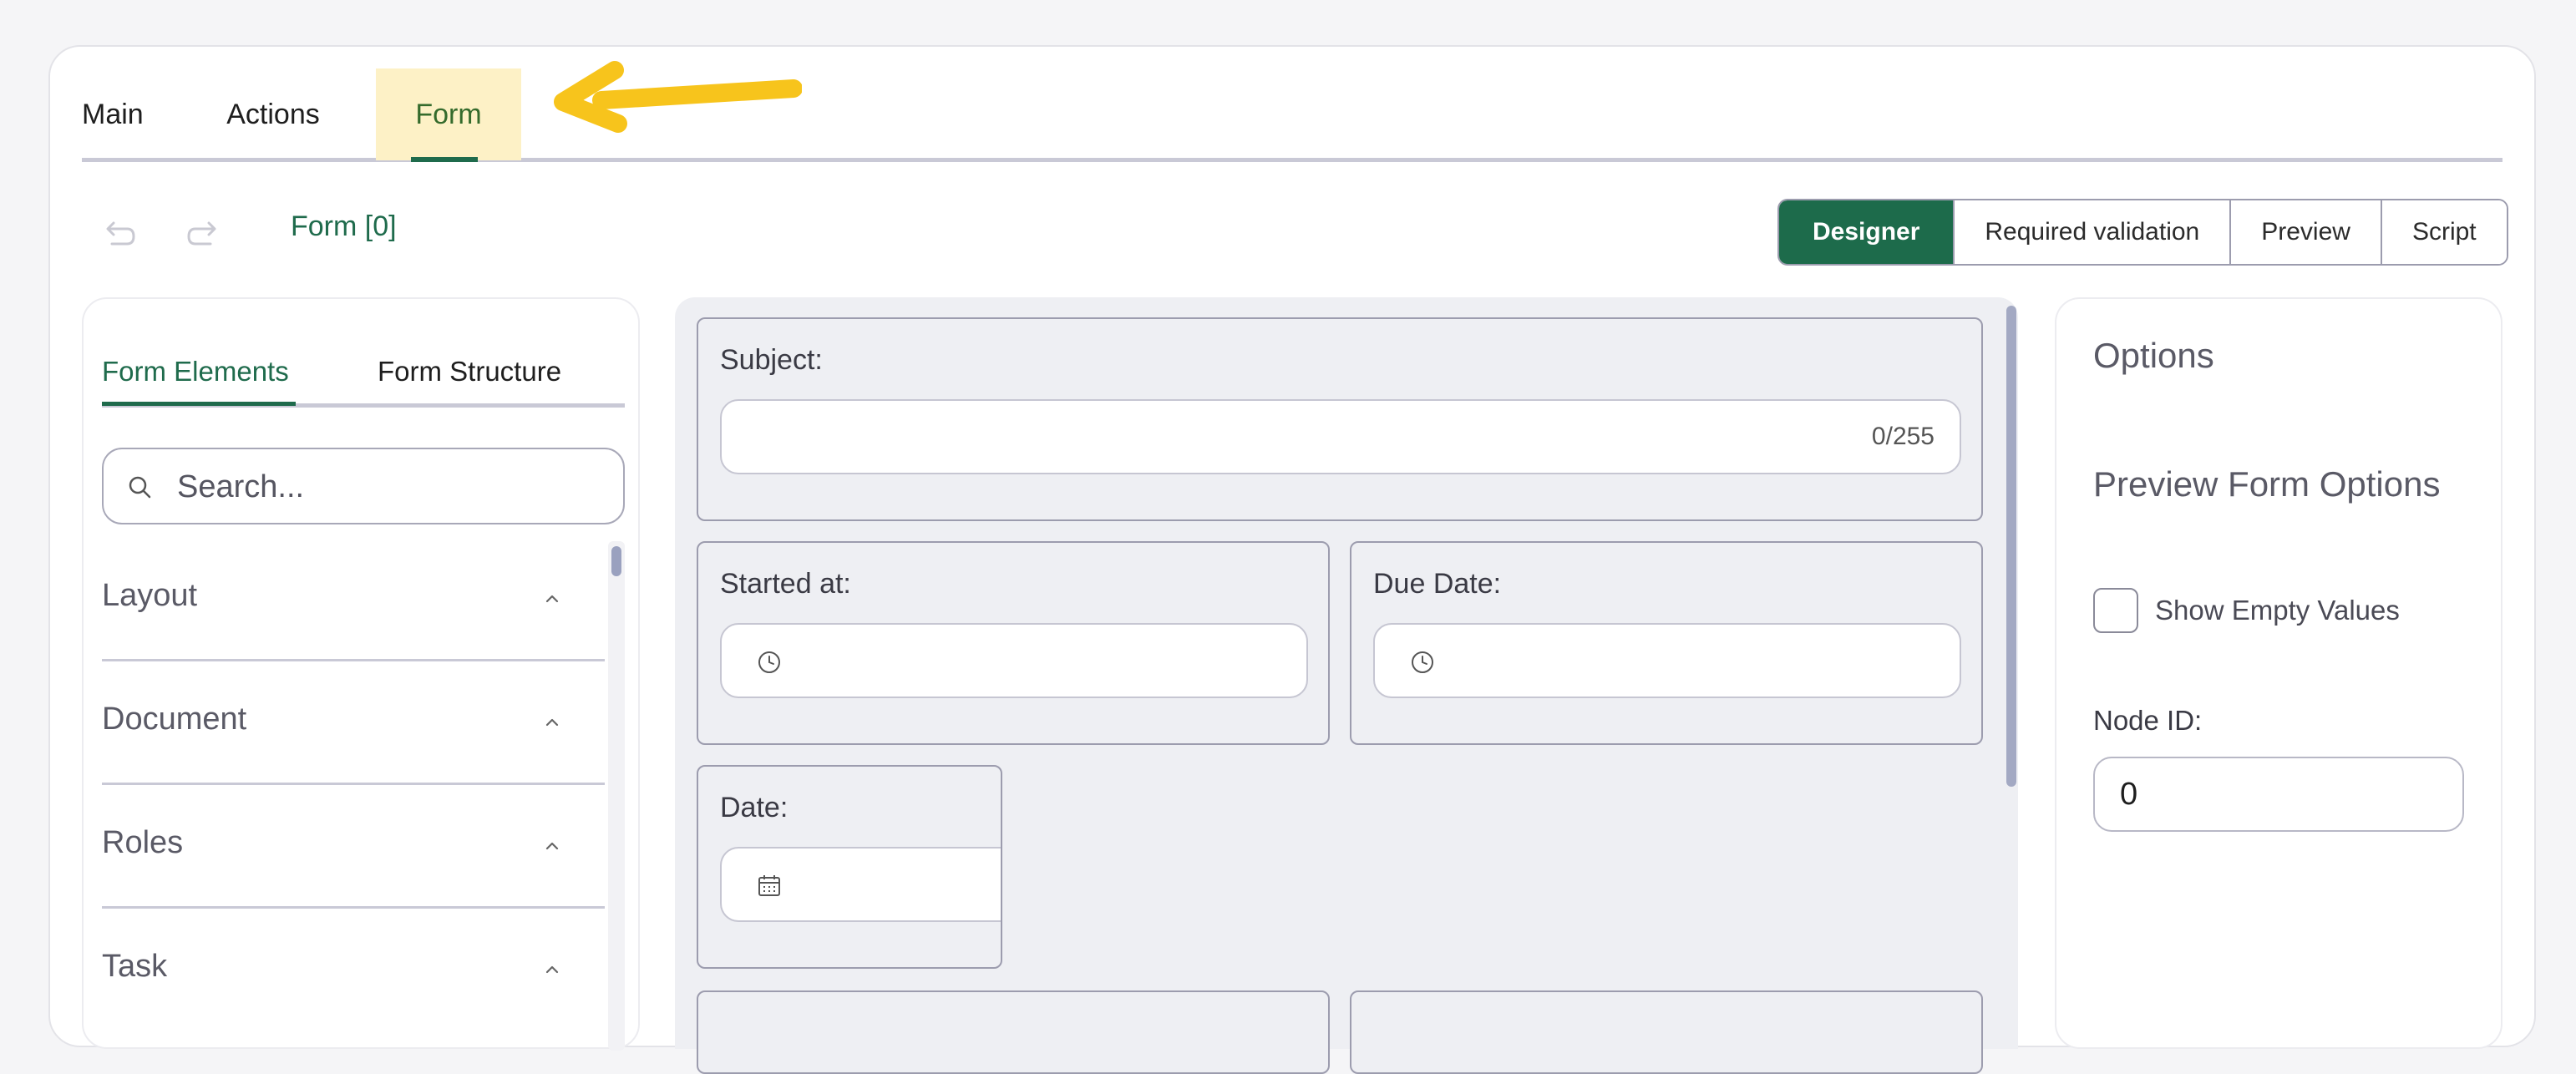 This screenshot has width=2576, height=1074. What do you see at coordinates (771, 360) in the screenshot?
I see `subject-label: Subject:` at bounding box center [771, 360].